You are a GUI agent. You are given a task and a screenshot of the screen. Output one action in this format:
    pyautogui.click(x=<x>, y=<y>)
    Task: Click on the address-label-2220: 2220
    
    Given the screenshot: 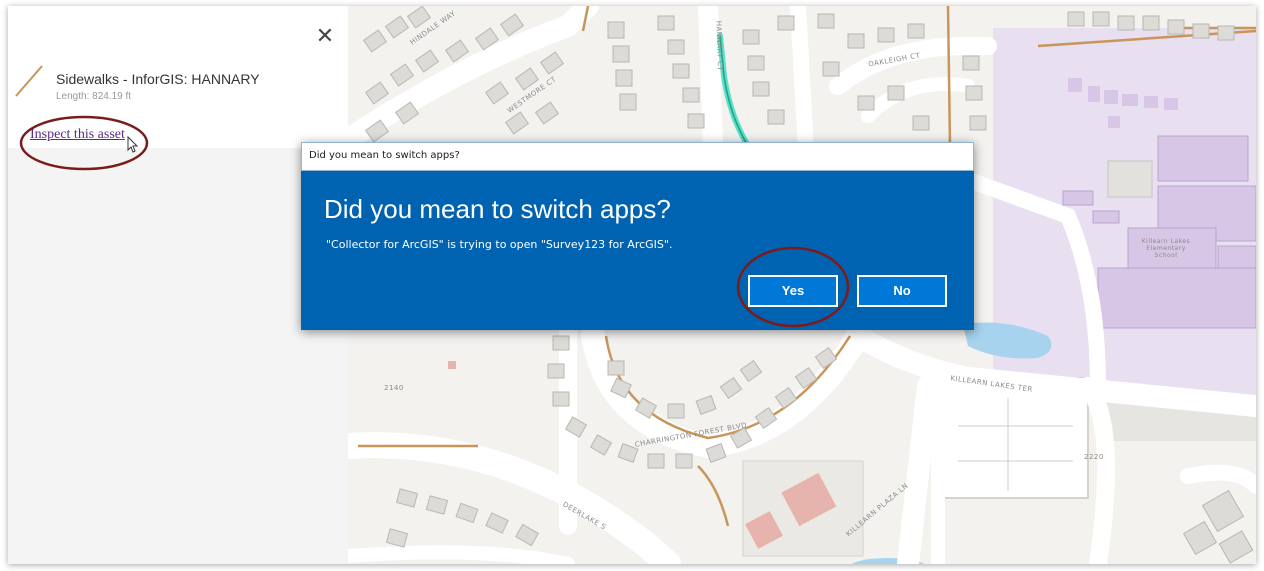 What is the action you would take?
    pyautogui.click(x=1094, y=457)
    